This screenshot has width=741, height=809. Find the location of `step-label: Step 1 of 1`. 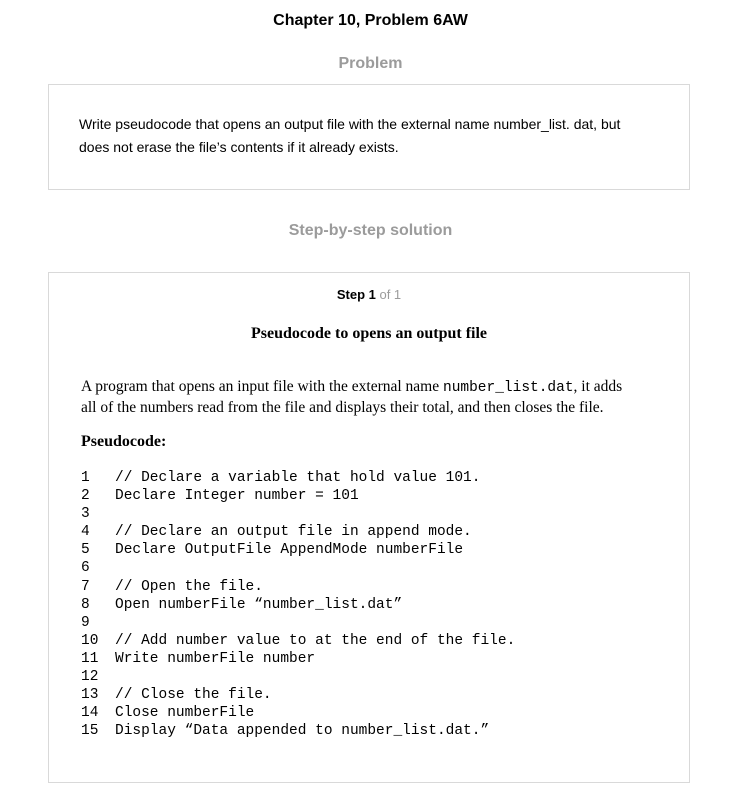

step-label: Step 1 of 1 is located at coordinates (369, 294).